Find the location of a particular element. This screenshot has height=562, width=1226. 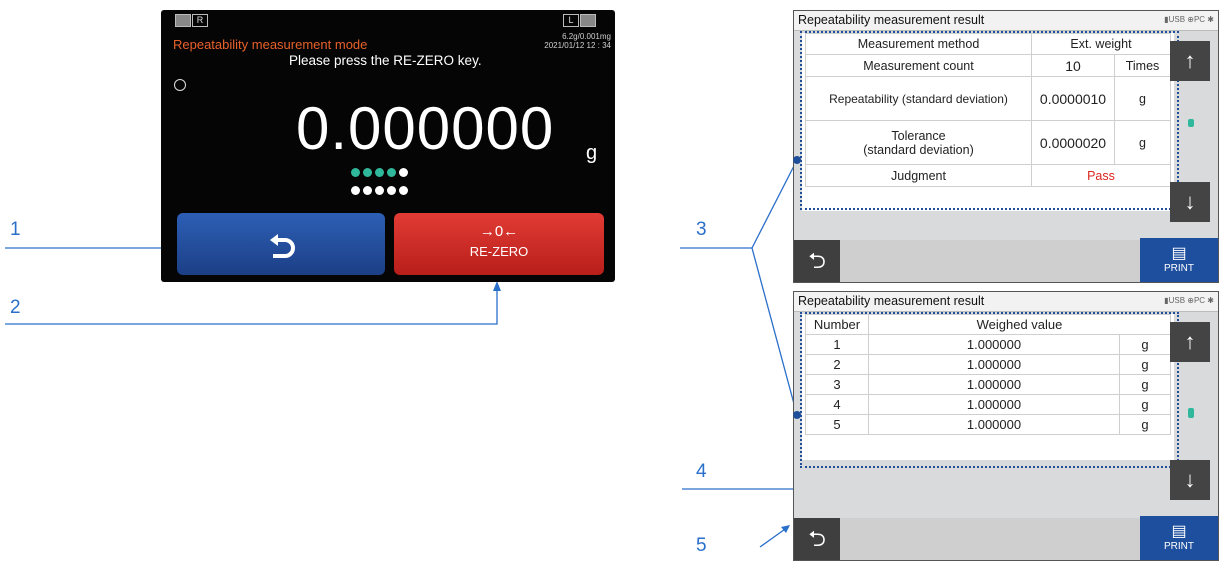

range-info: 6.2g/0.001mg 2021/01/12 12 : 34 is located at coordinates (577, 41).